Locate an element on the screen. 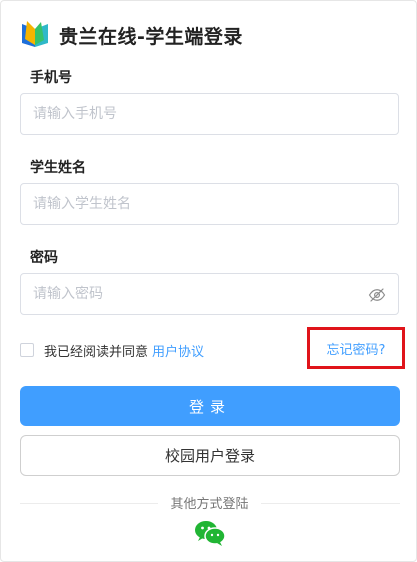  user-agreement-link: 用户协议 is located at coordinates (178, 350).